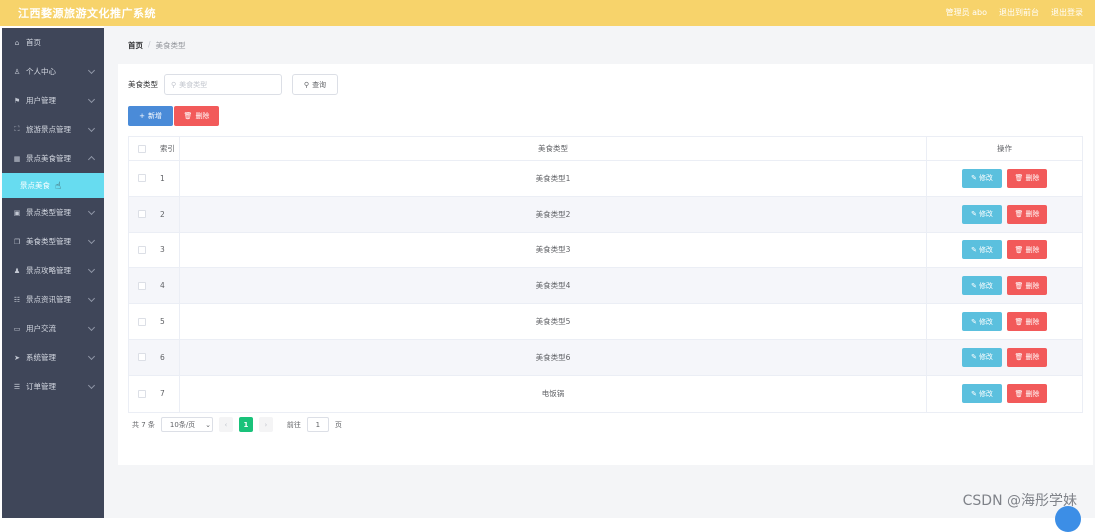 The width and height of the screenshot is (1095, 532). I want to click on sidebar-item: ☷ 景点资讯管理, so click(53, 299).